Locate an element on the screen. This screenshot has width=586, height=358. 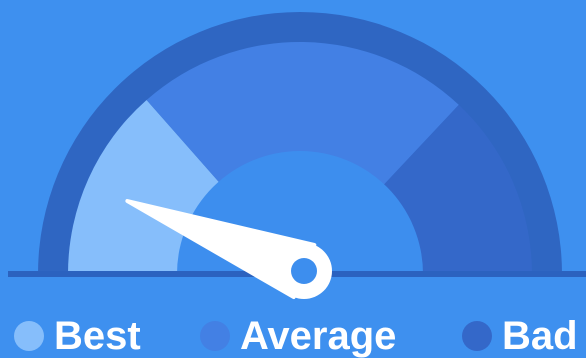
legend-dot-best is located at coordinates (29, 336).